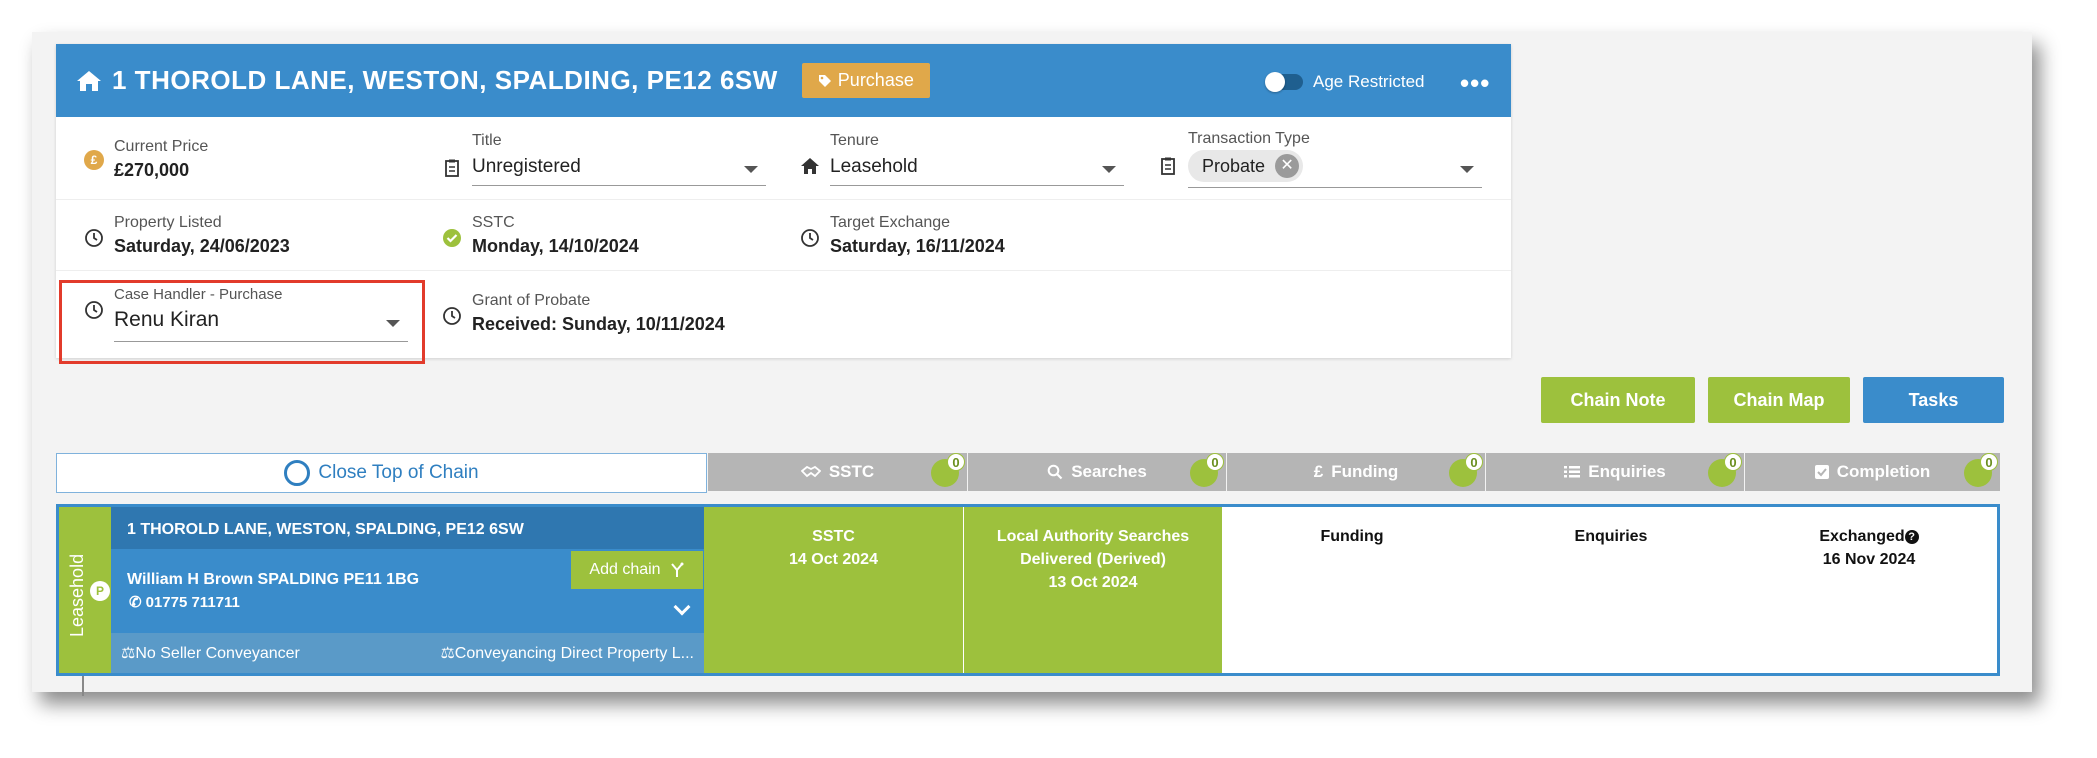  Describe the element at coordinates (1369, 81) in the screenshot. I see `age-restricted-label: Age Restricted` at that location.